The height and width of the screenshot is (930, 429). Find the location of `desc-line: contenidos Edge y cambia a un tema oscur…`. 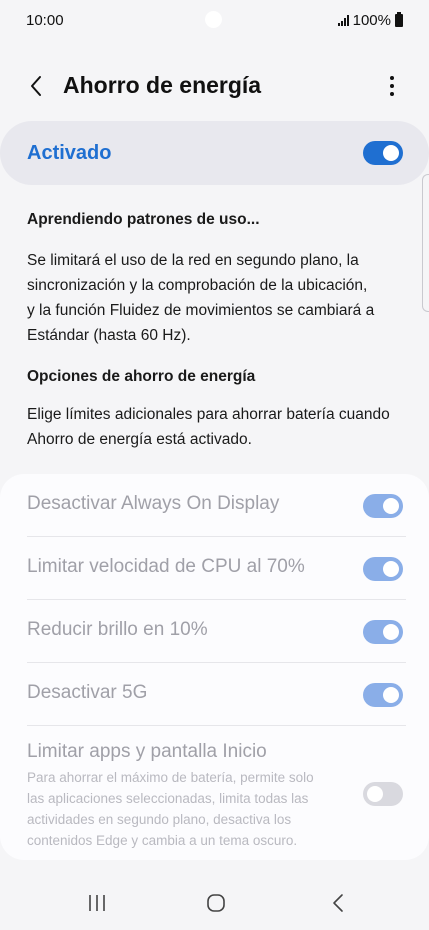

desc-line: contenidos Edge y cambia a un tema oscur… is located at coordinates (162, 840).